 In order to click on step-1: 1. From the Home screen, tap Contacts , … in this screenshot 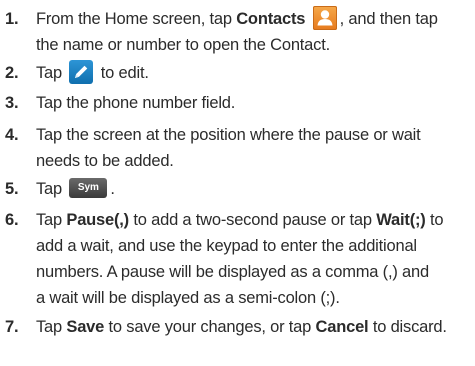, I will do `click(234, 31)`.